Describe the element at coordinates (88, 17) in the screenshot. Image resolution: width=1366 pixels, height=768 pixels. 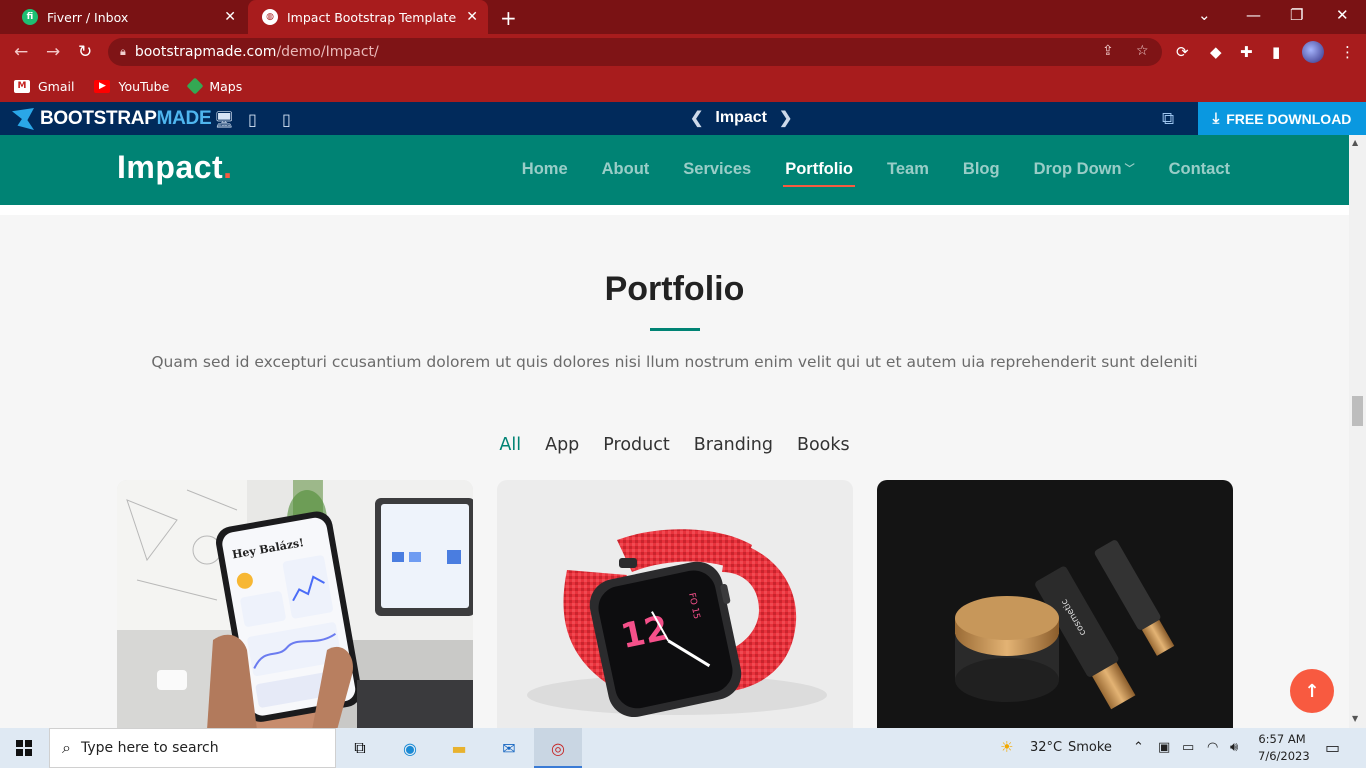
I see `tab-title: Fiverr / Inbox` at that location.